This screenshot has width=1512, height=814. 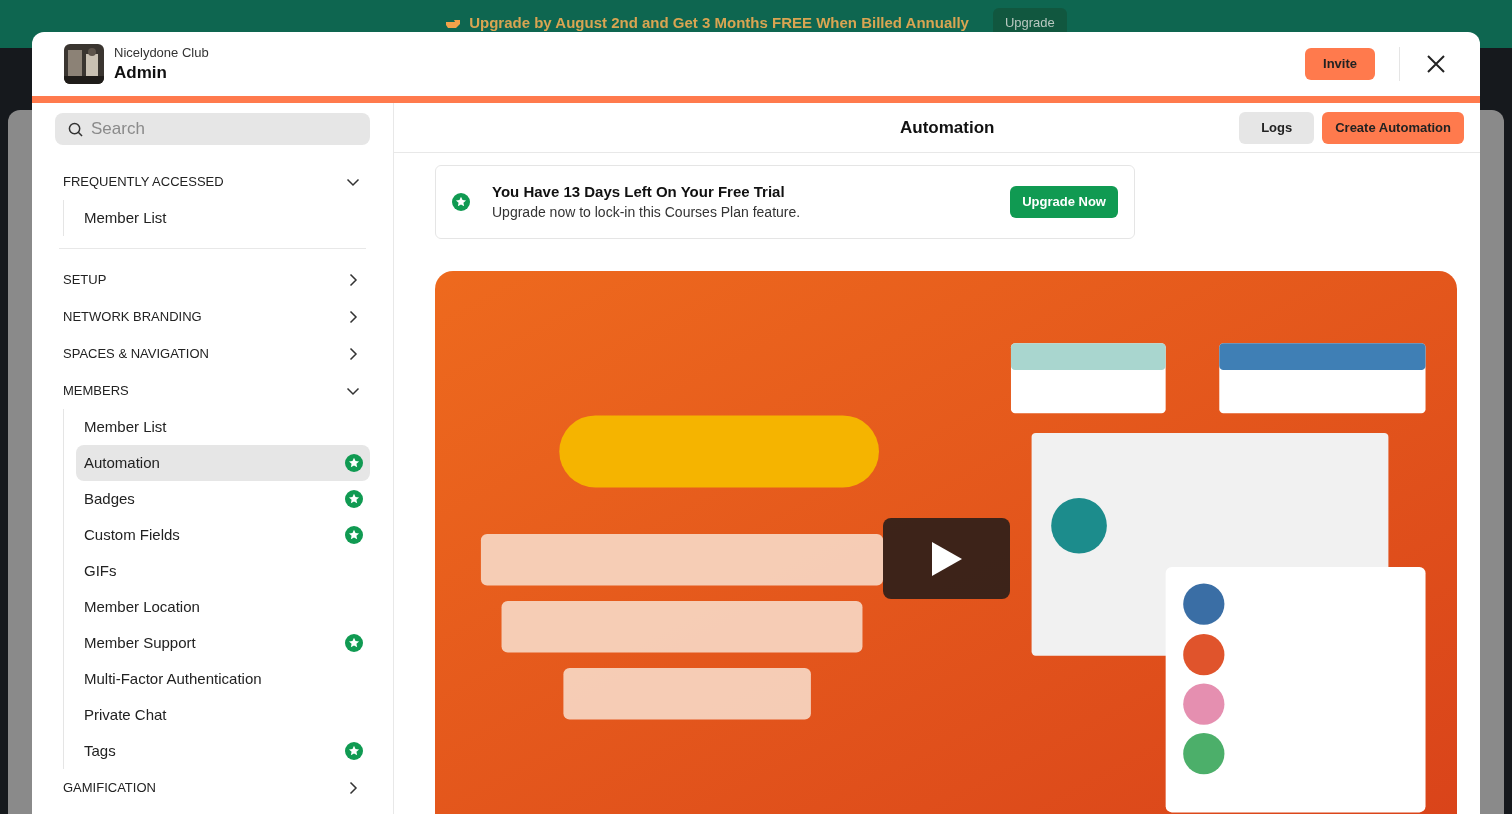 I want to click on search-field: Search, so click(x=212, y=129).